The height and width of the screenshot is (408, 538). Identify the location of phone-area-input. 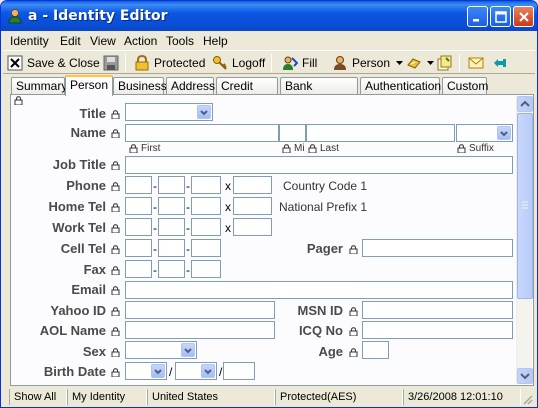
(138, 185).